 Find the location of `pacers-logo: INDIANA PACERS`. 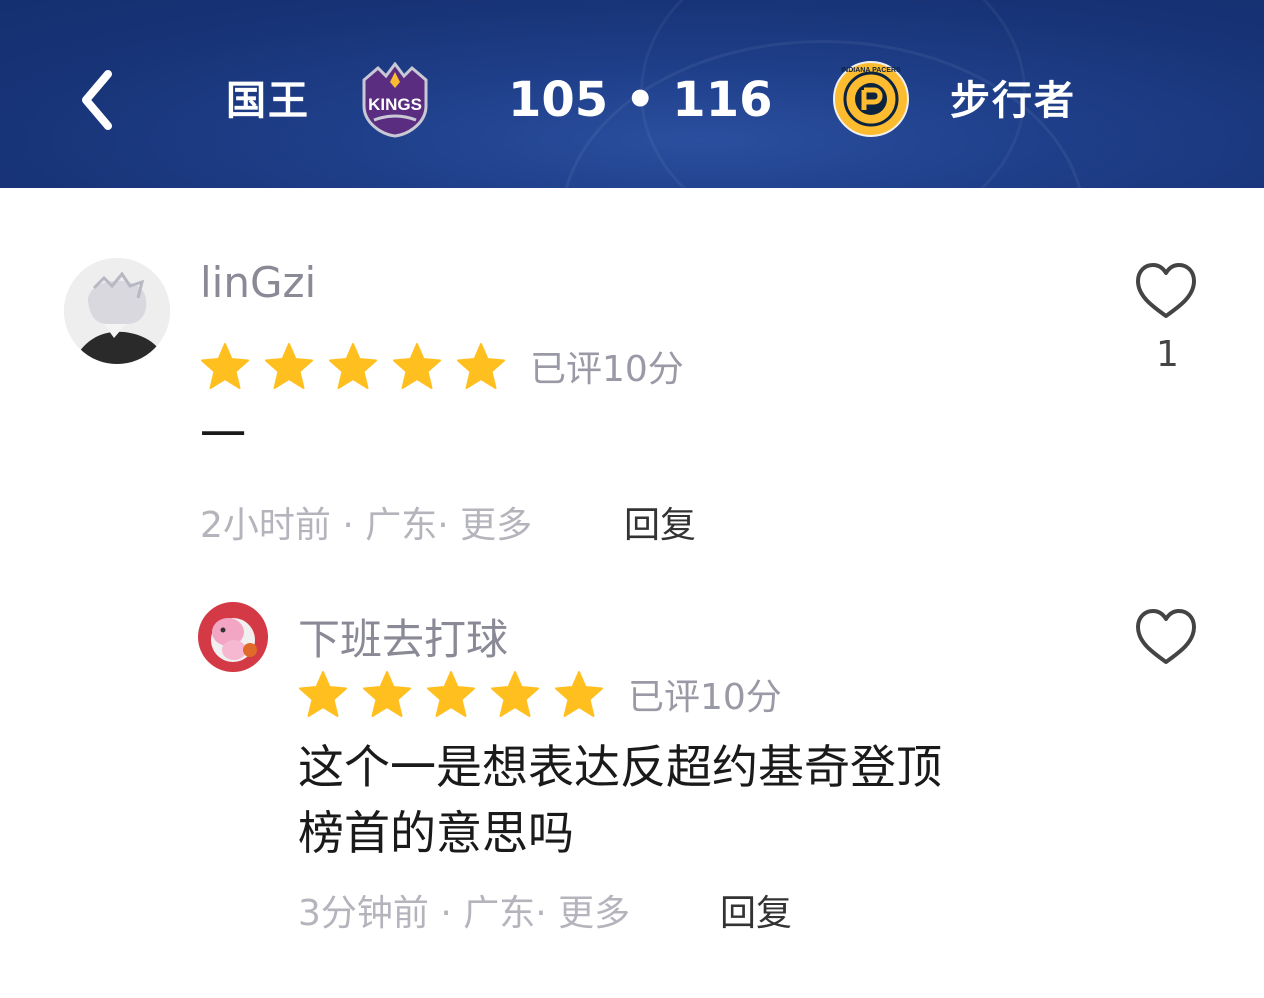

pacers-logo: INDIANA PACERS is located at coordinates (871, 101).